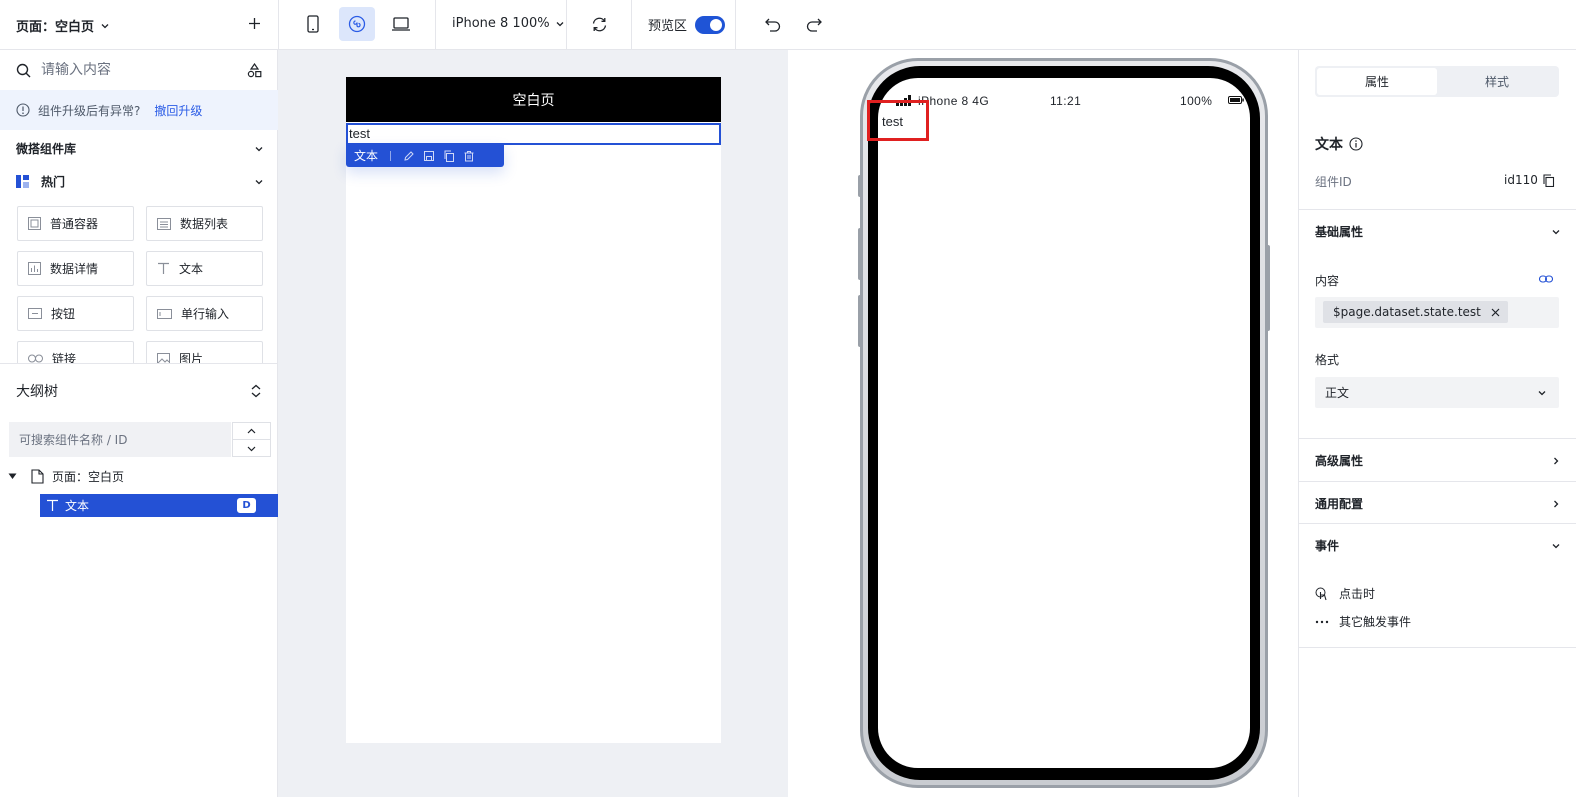 This screenshot has height=797, width=1576. I want to click on undo-button, so click(773, 24).